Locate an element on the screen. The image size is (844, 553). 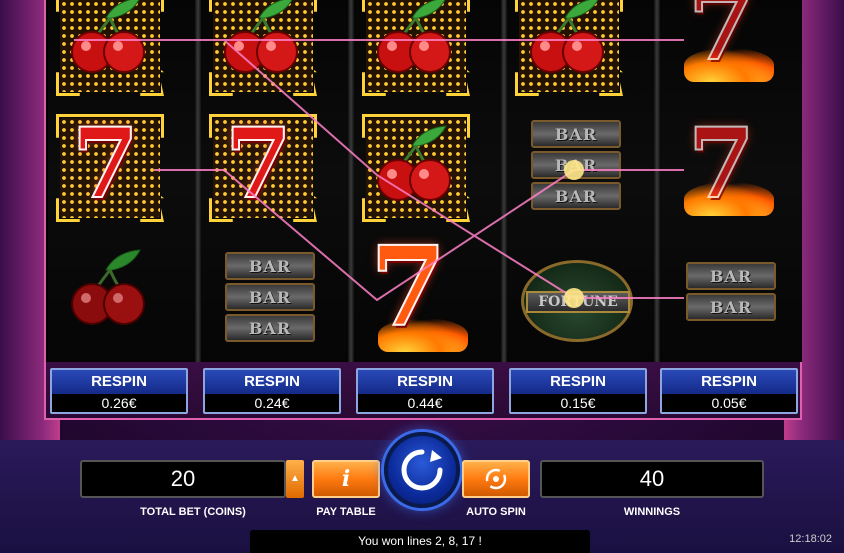
auto-spin-label: AUTO SPIN is located at coordinates (496, 512).